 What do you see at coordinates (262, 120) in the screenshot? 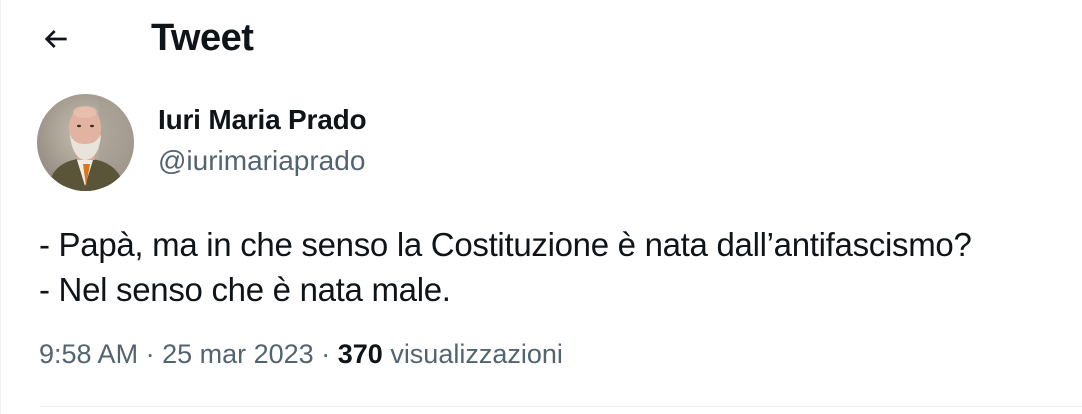
I see `author-display-name: Iuri Maria Prado` at bounding box center [262, 120].